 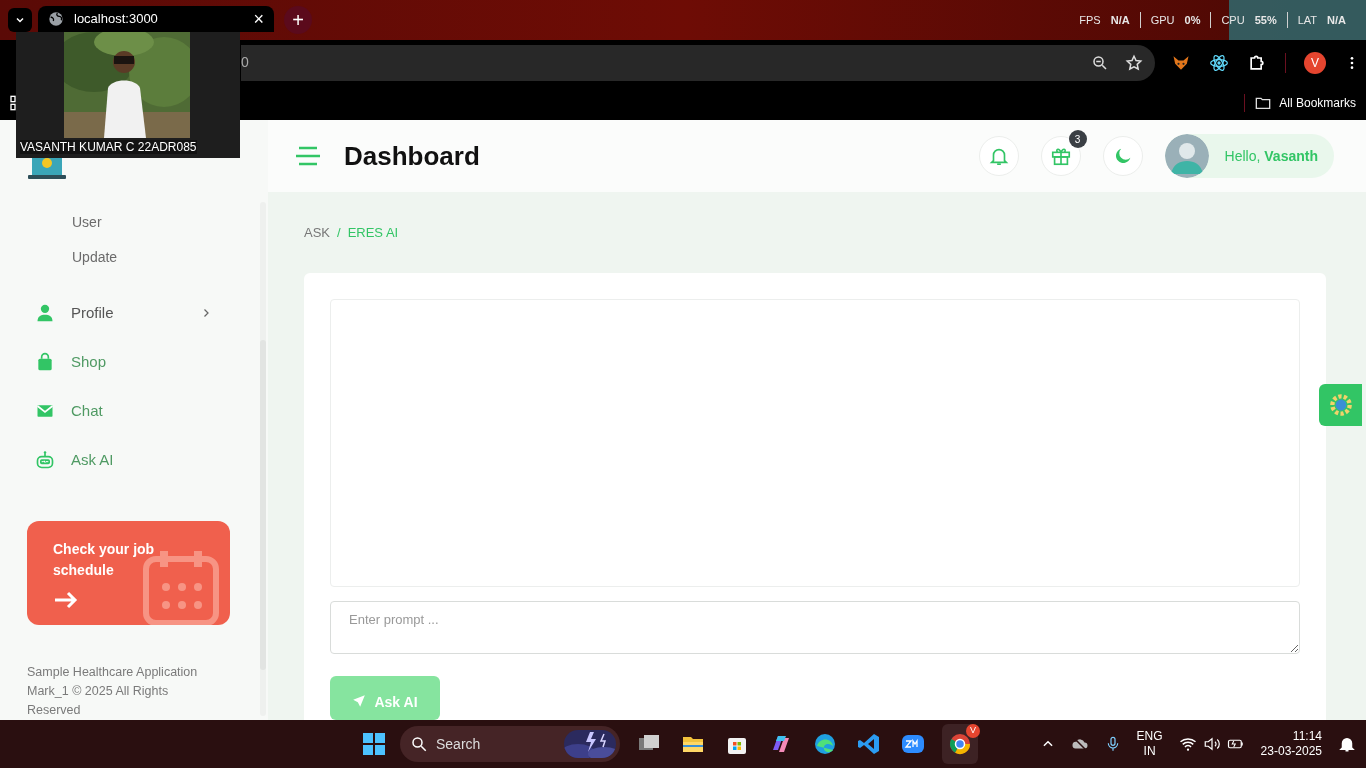 I want to click on gear-icon, so click(x=1340, y=405).